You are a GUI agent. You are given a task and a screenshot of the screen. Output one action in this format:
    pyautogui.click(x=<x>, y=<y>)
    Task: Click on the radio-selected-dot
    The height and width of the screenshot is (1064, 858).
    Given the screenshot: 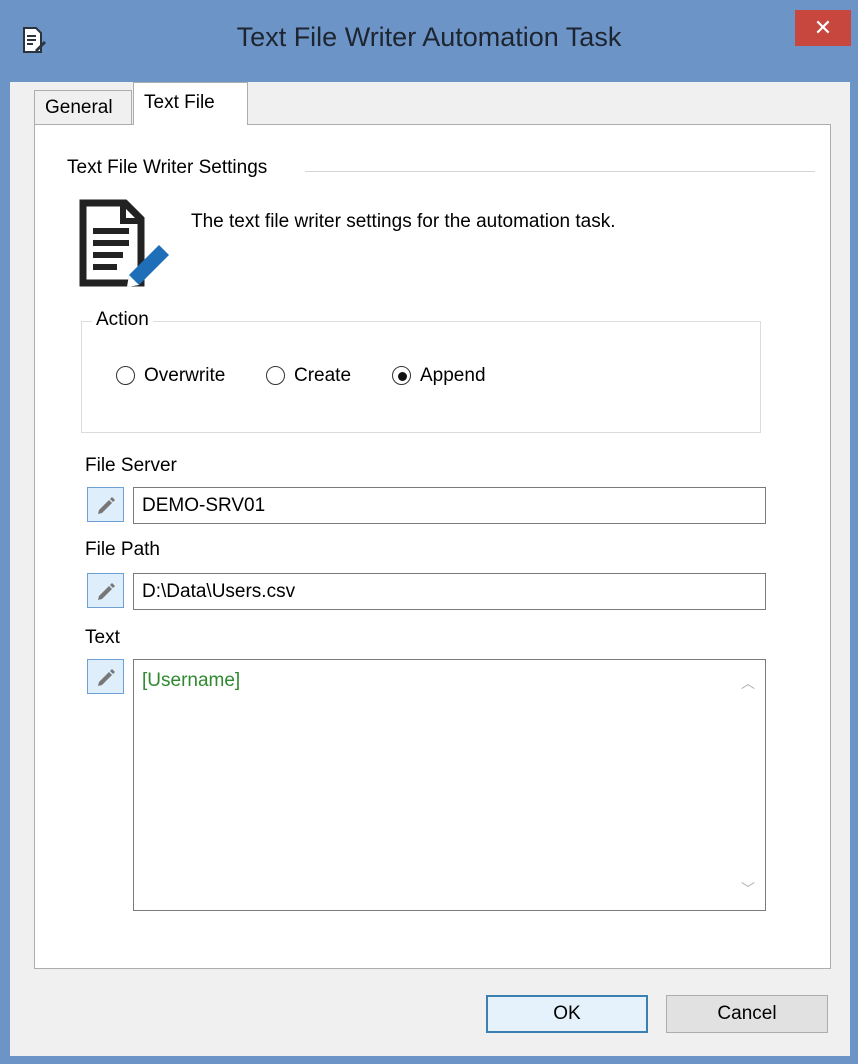 What is the action you would take?
    pyautogui.click(x=402, y=376)
    